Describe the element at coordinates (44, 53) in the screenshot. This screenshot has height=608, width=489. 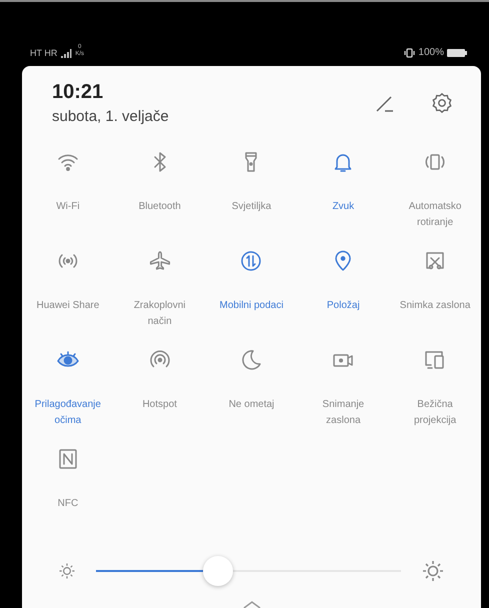
I see `carrier-text: HT HR` at that location.